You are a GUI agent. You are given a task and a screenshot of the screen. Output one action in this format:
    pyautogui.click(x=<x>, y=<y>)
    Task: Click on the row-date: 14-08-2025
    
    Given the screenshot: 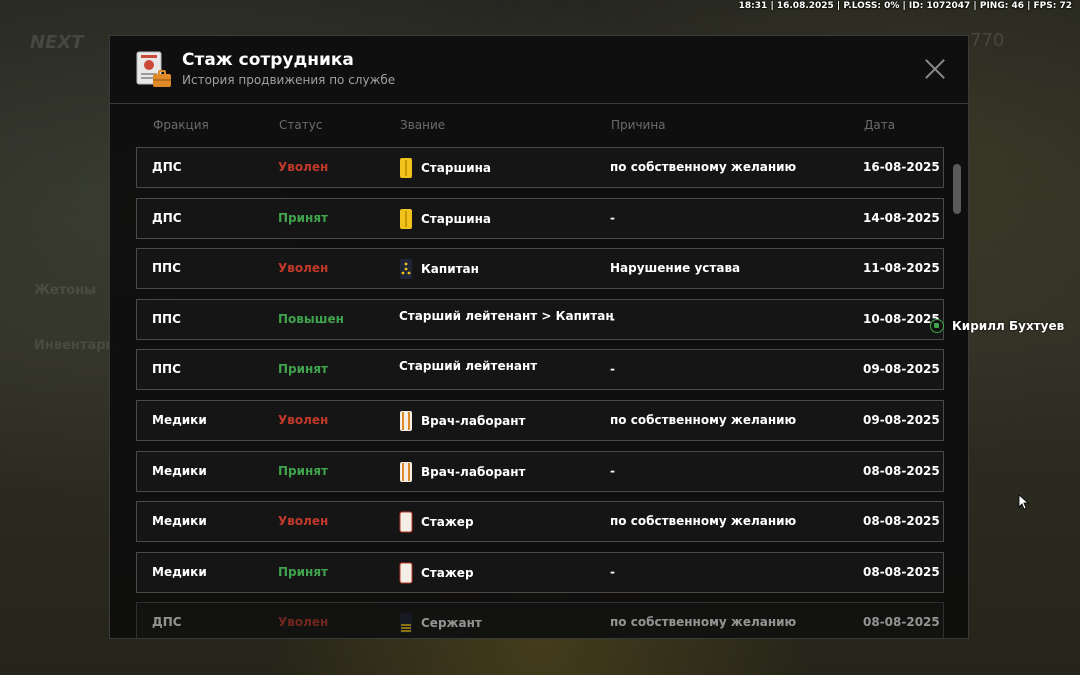 What is the action you would take?
    pyautogui.click(x=901, y=218)
    